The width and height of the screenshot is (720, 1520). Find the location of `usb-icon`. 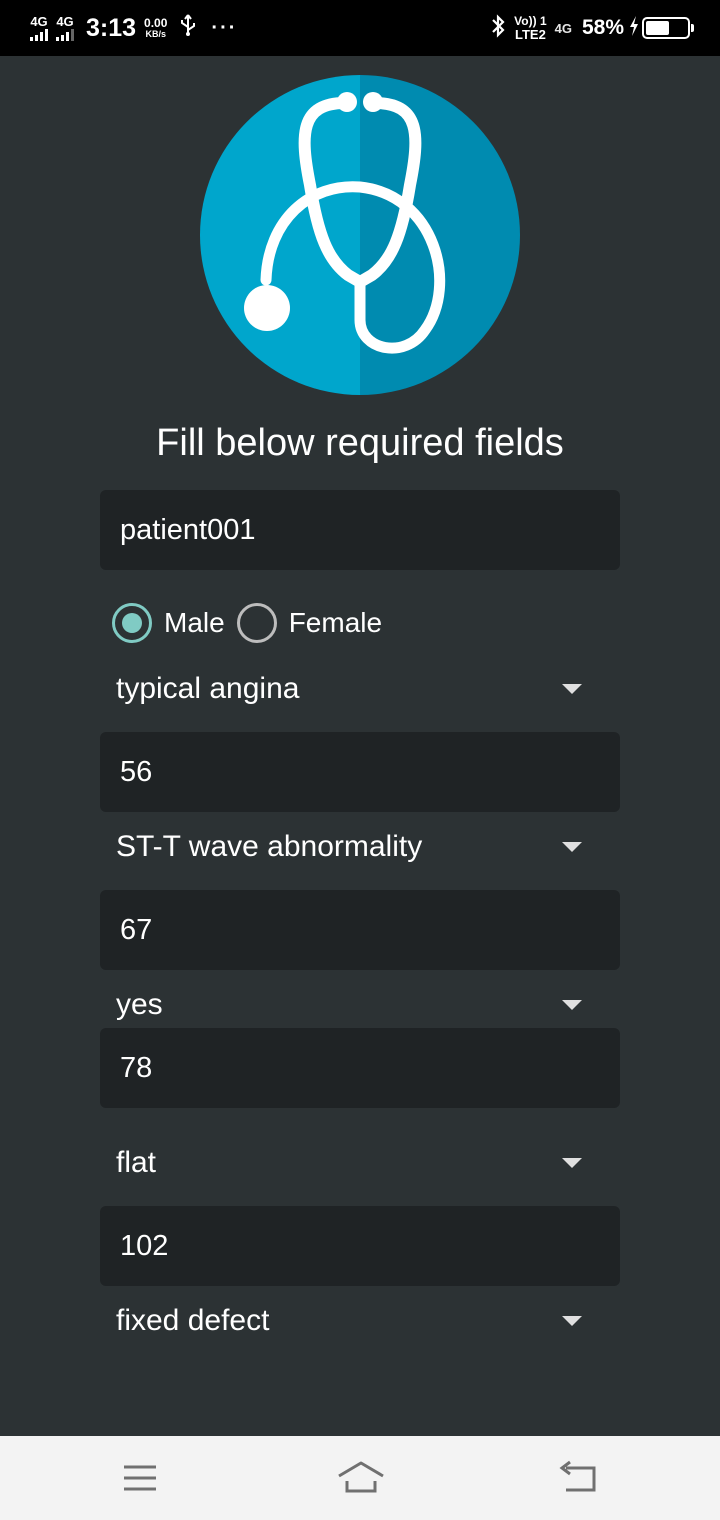

usb-icon is located at coordinates (188, 28).